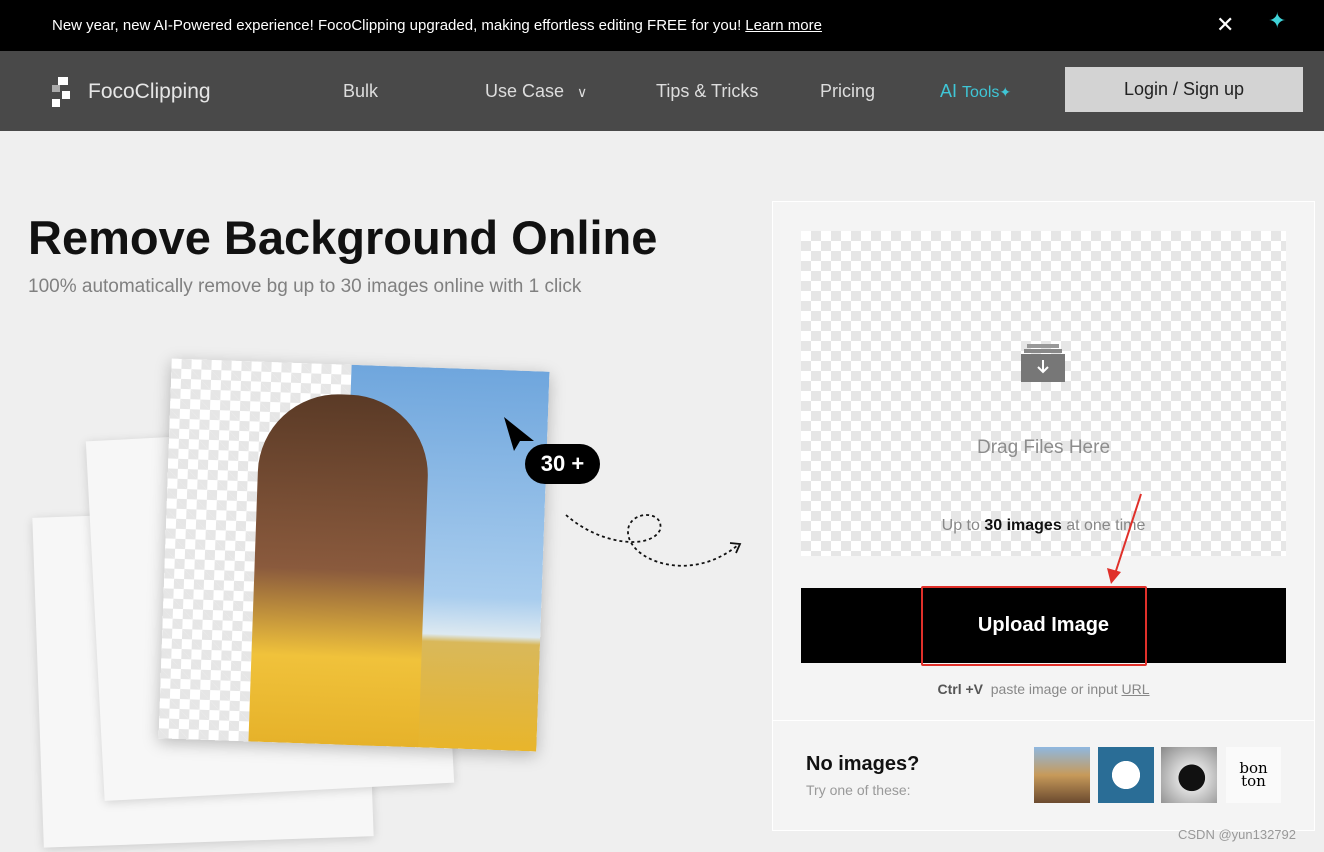  Describe the element at coordinates (582, 92) in the screenshot. I see `chevron-down-icon: ∨` at that location.